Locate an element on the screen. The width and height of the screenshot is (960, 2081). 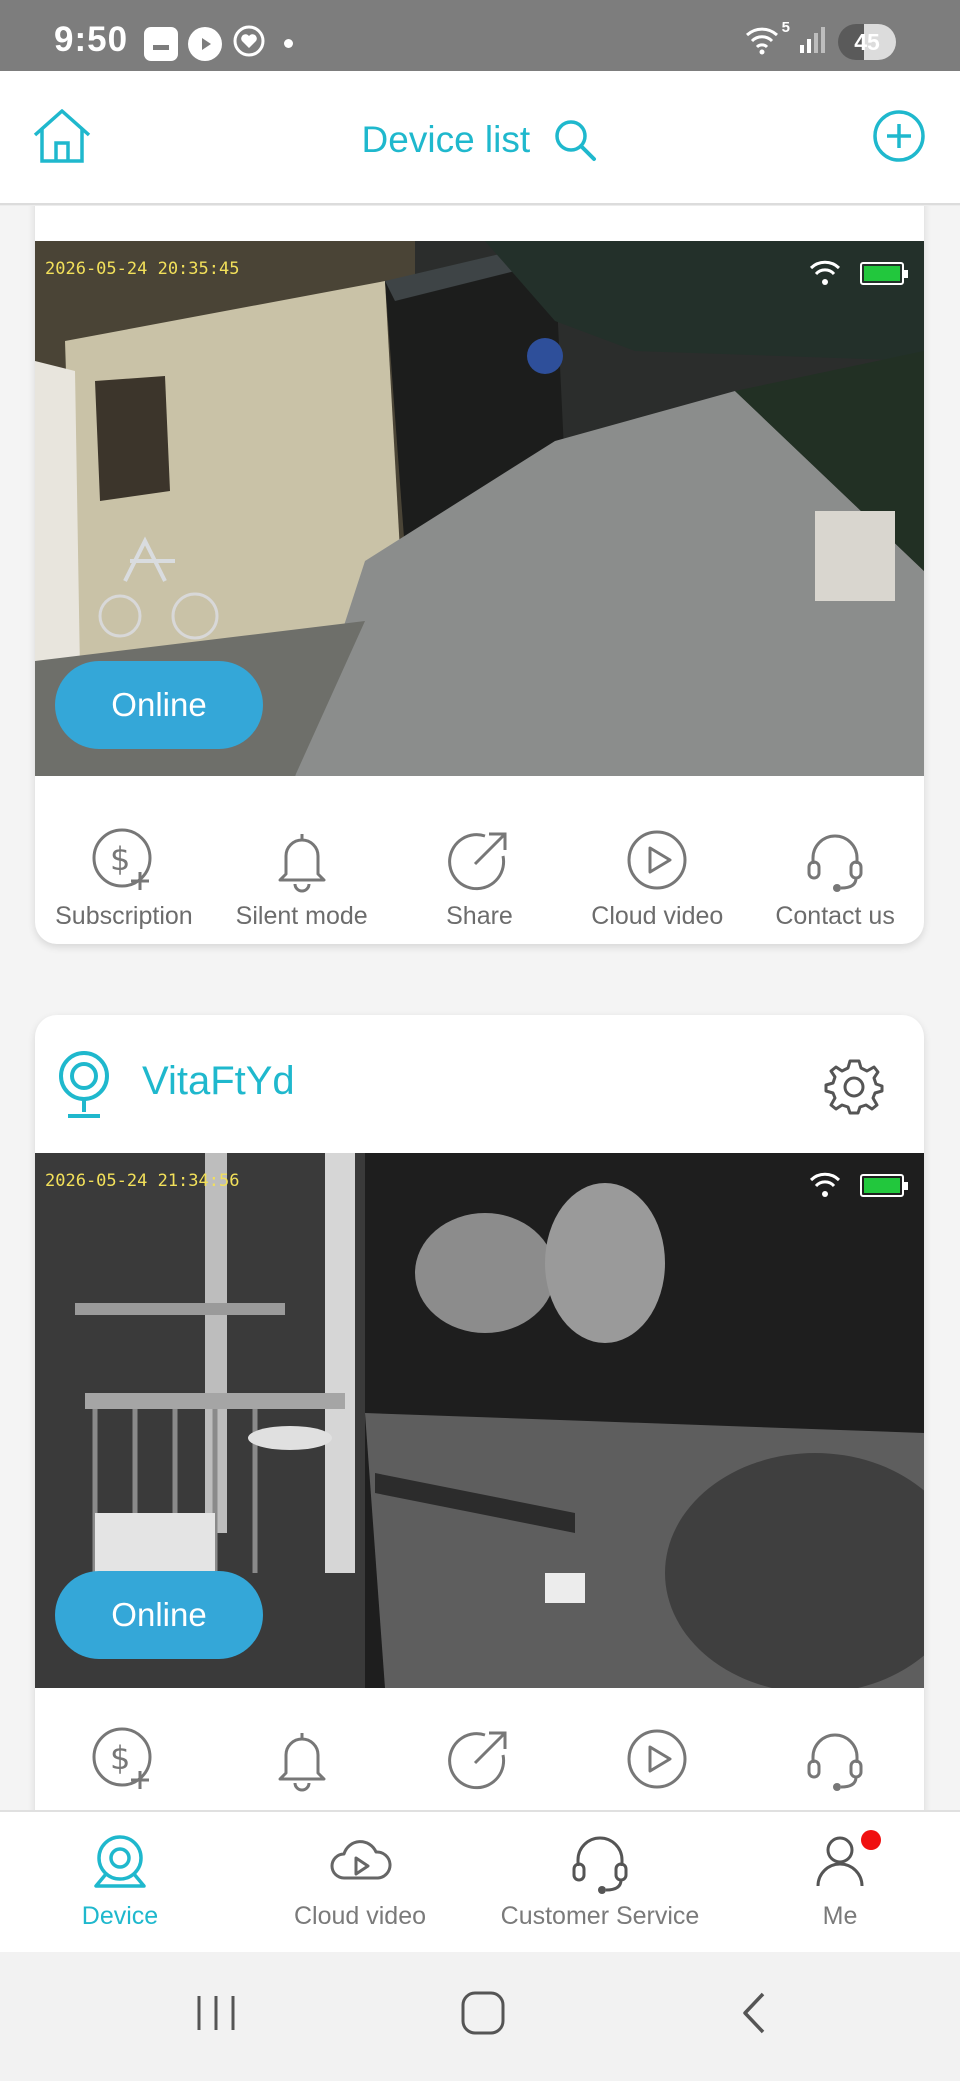
cloud-video-button: Cloud video is located at coordinates (657, 878).